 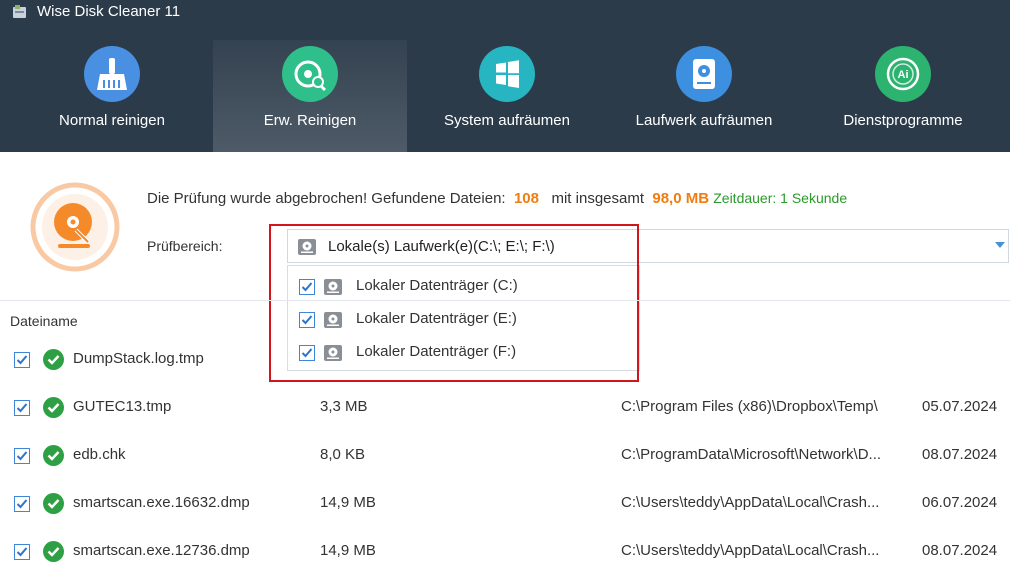 What do you see at coordinates (344, 406) in the screenshot?
I see `file-size: 3,3 MB` at bounding box center [344, 406].